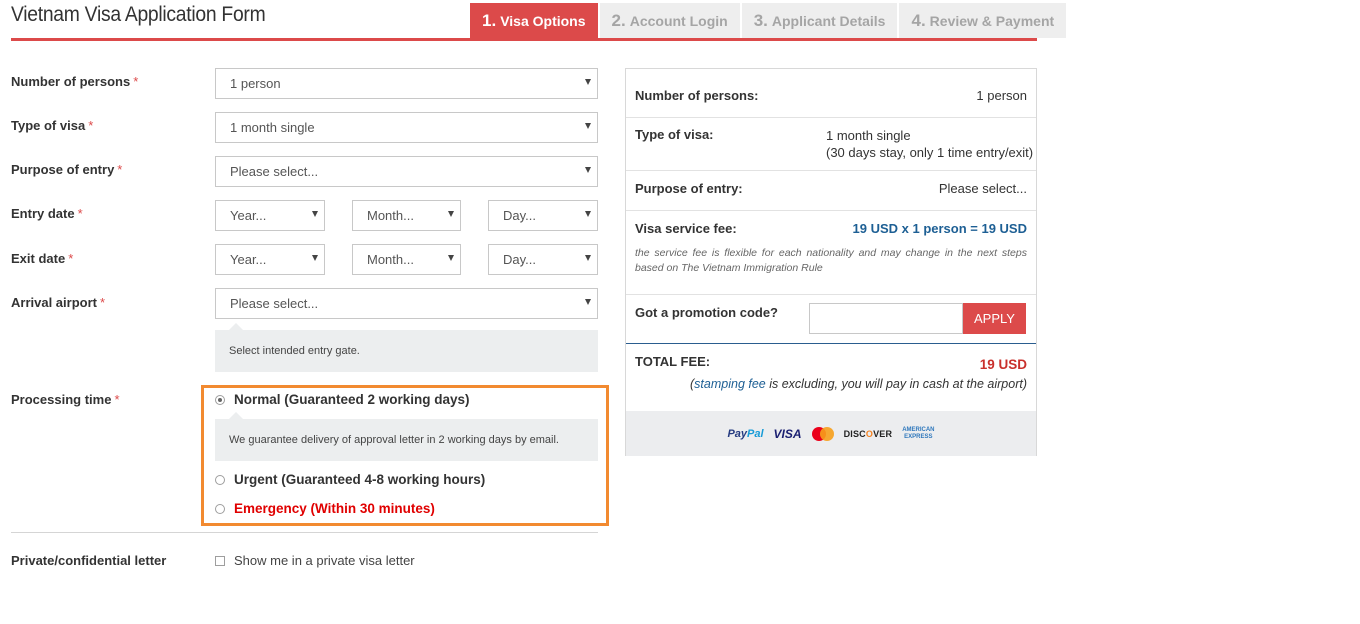 Image resolution: width=1360 pixels, height=624 pixels. I want to click on checkbox-label: Show me in a private visa letter, so click(324, 560).